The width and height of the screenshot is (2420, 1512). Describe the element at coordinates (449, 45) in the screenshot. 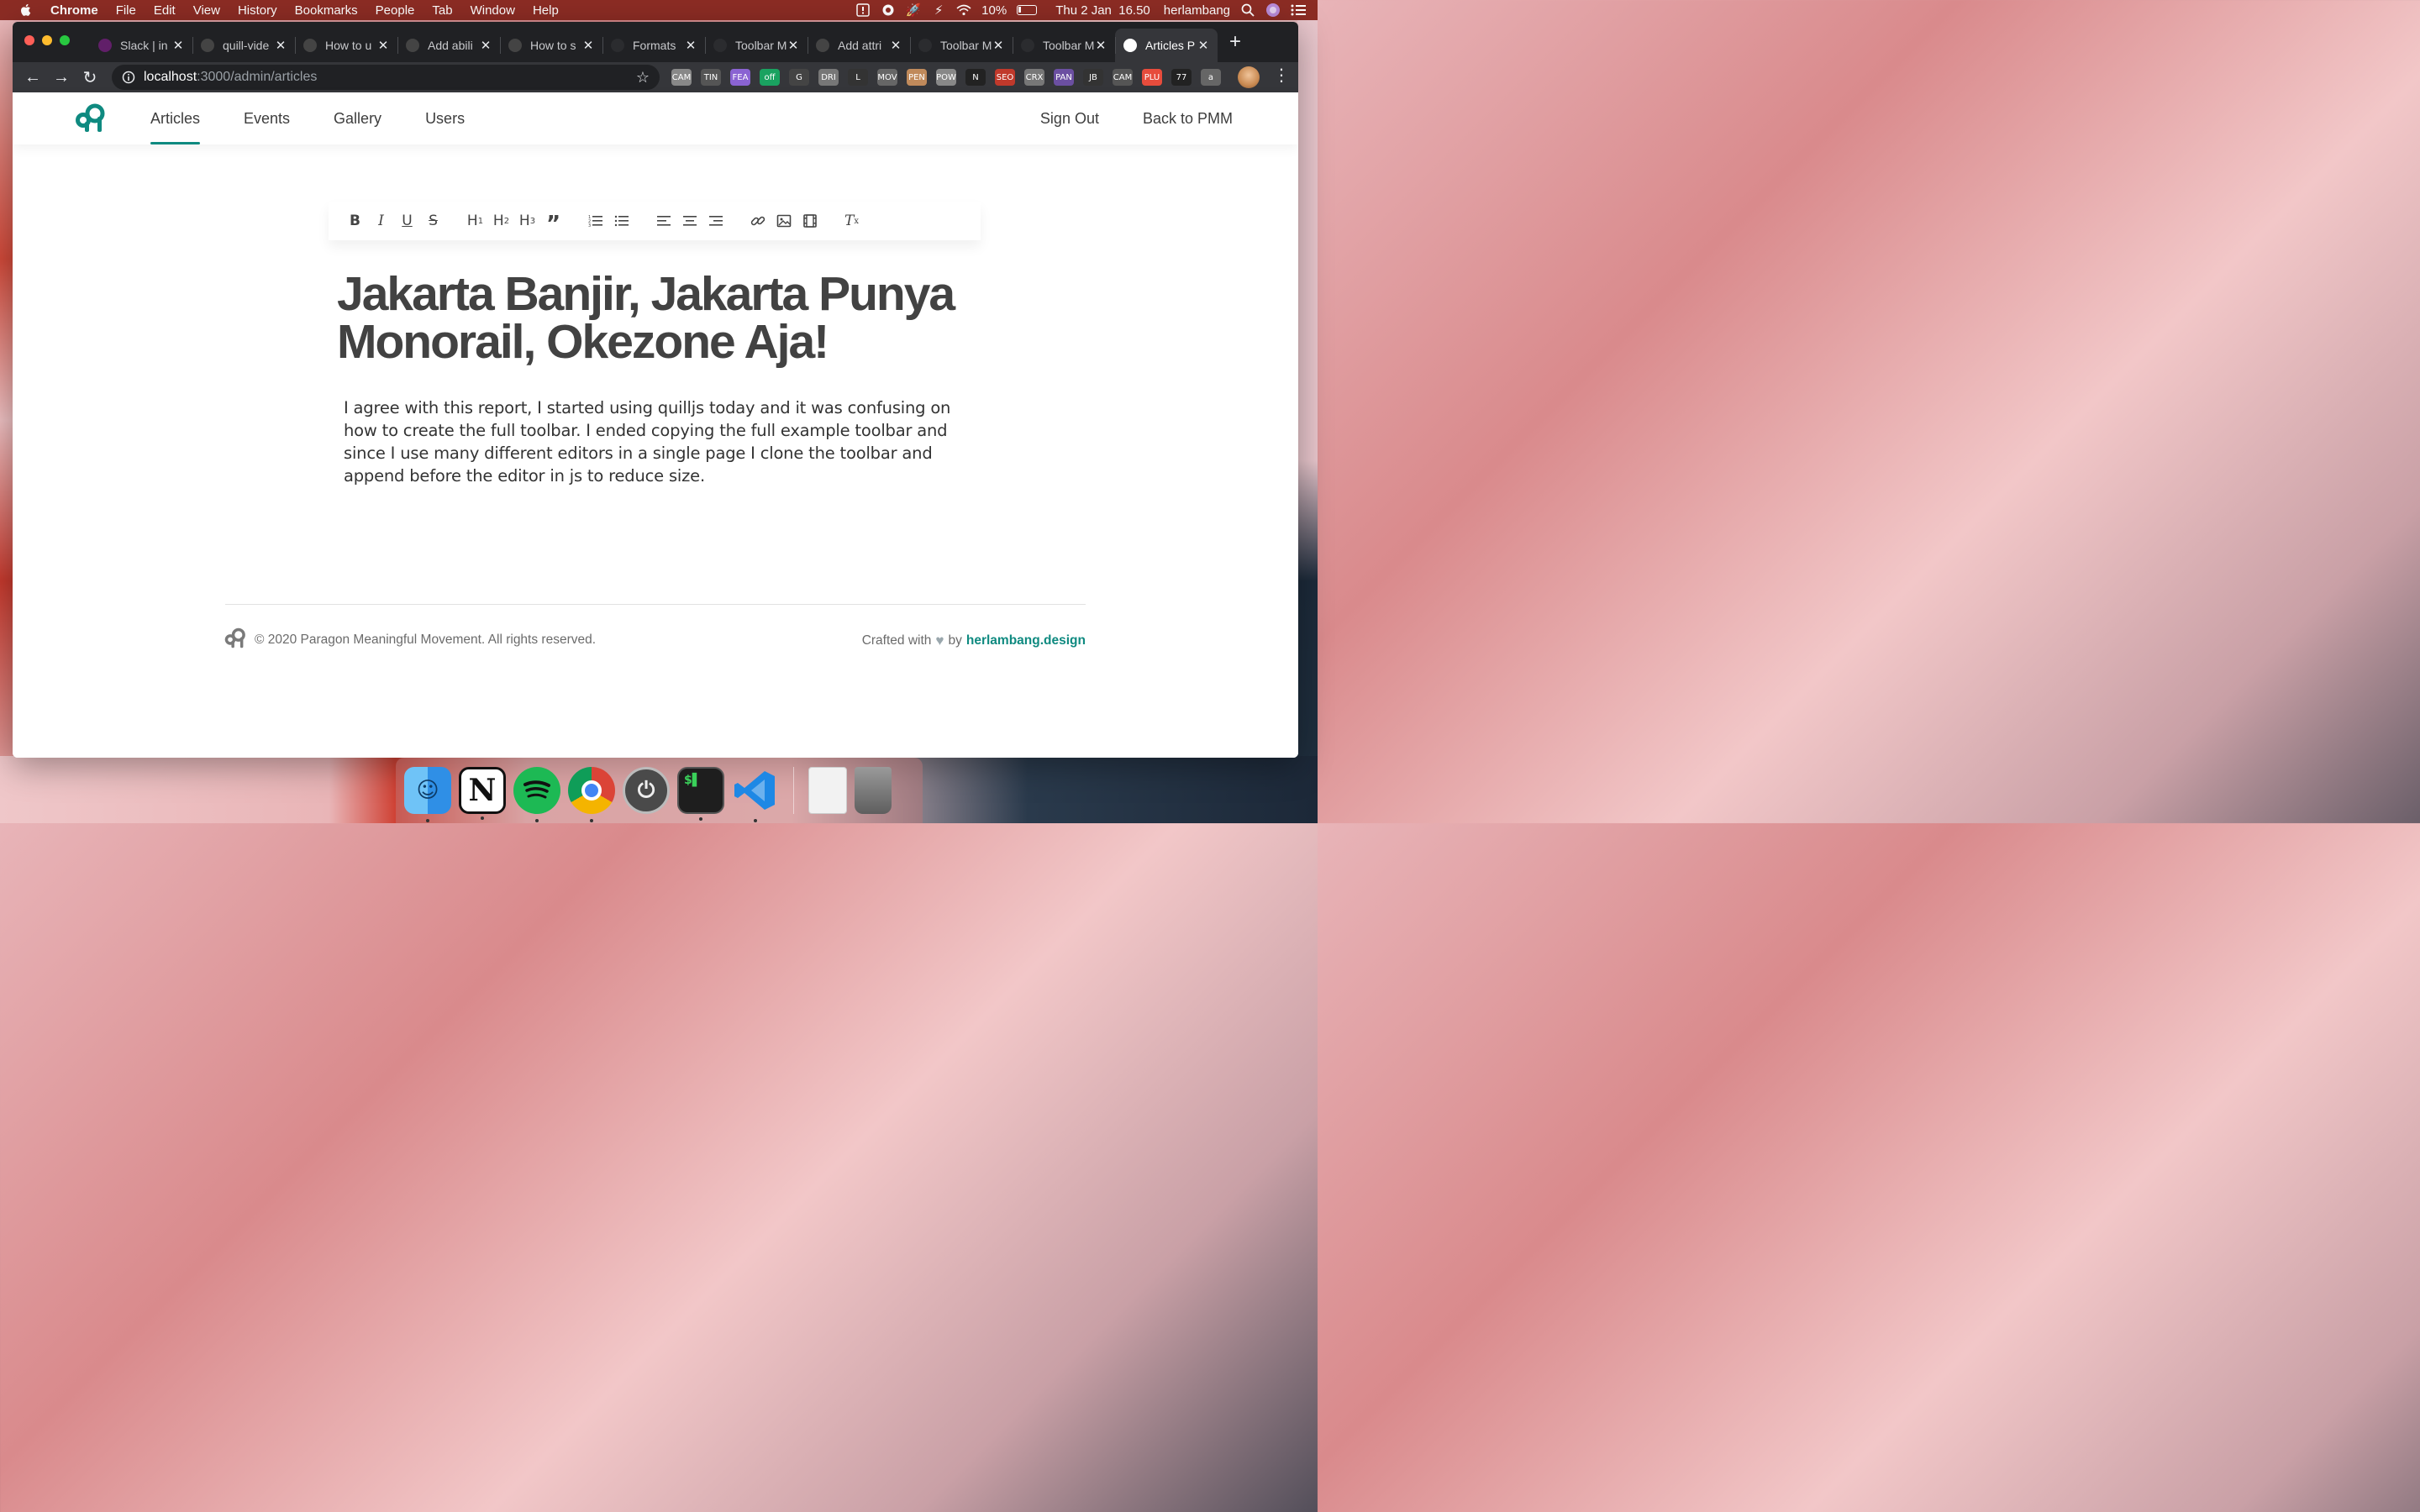

I see `browser-tab: Add abili ✕` at that location.